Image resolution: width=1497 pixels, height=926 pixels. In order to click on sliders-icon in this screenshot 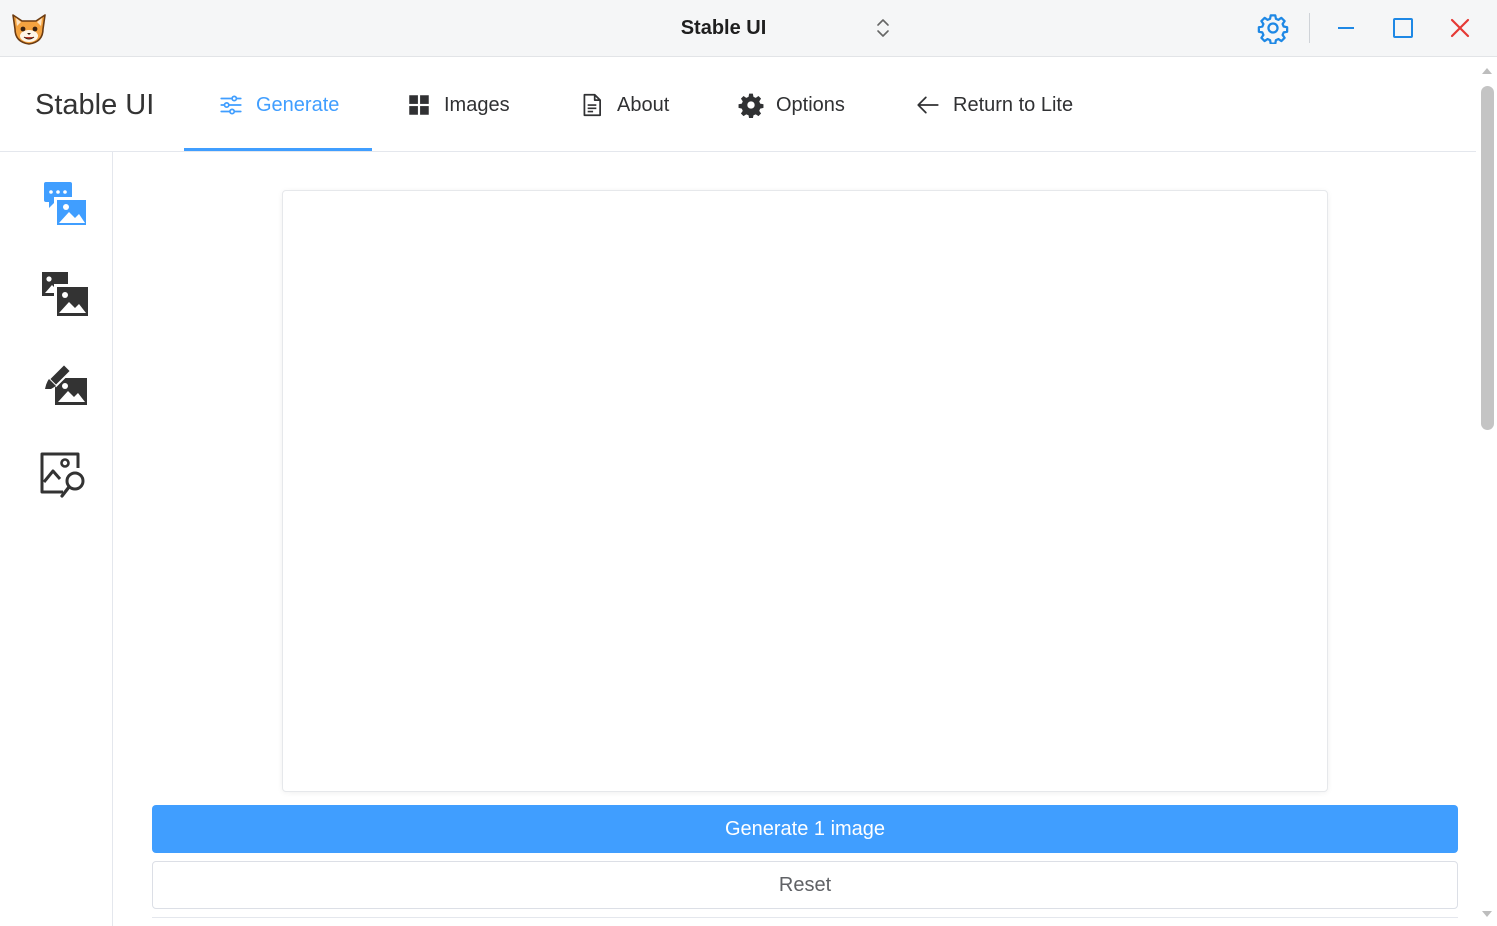, I will do `click(231, 105)`.